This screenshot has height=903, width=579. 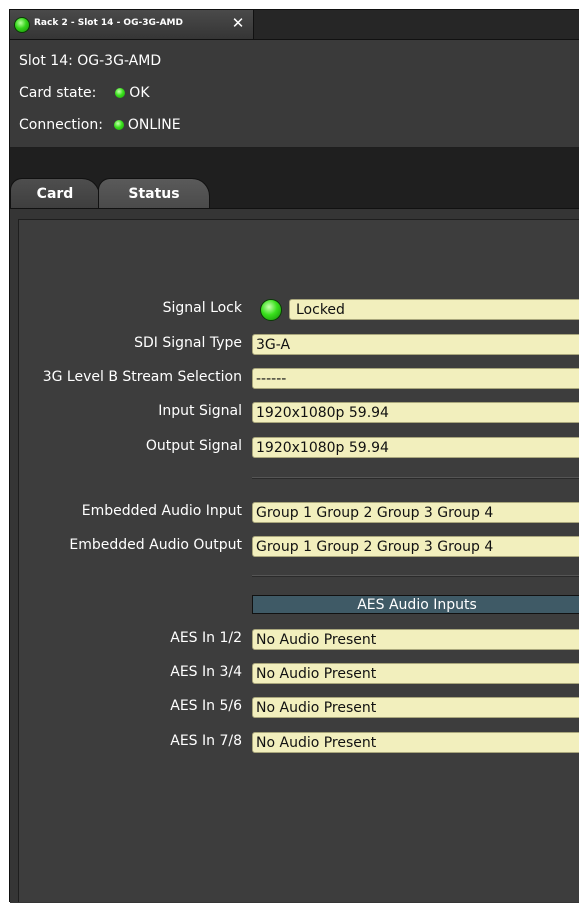 I want to click on aes-in-7-8-label: AES In 7/8, so click(x=206, y=741).